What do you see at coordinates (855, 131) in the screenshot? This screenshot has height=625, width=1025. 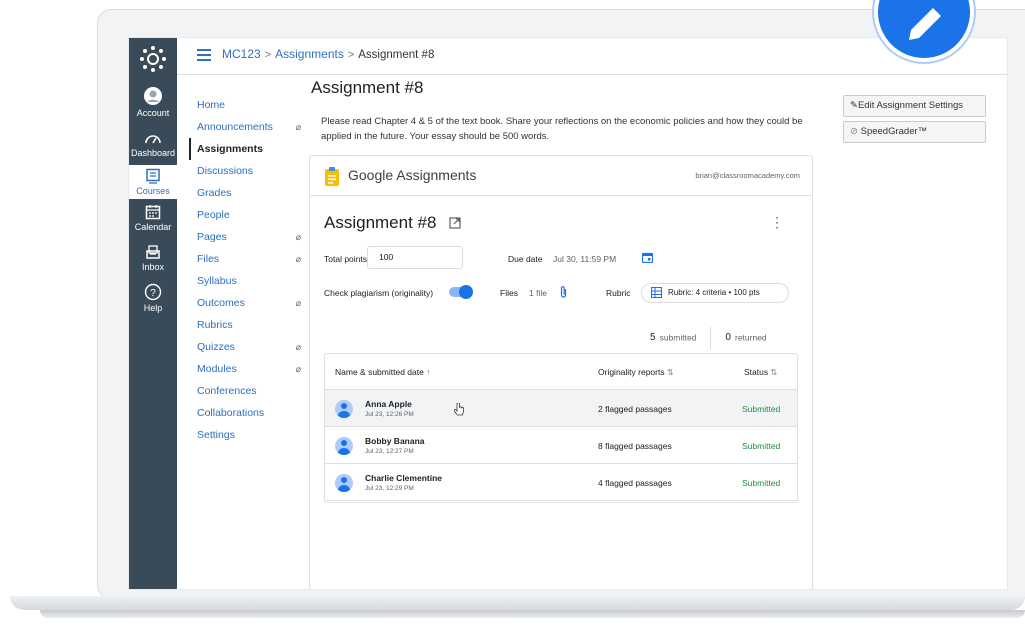 I see `speedgrader-icon: ⊘` at bounding box center [855, 131].